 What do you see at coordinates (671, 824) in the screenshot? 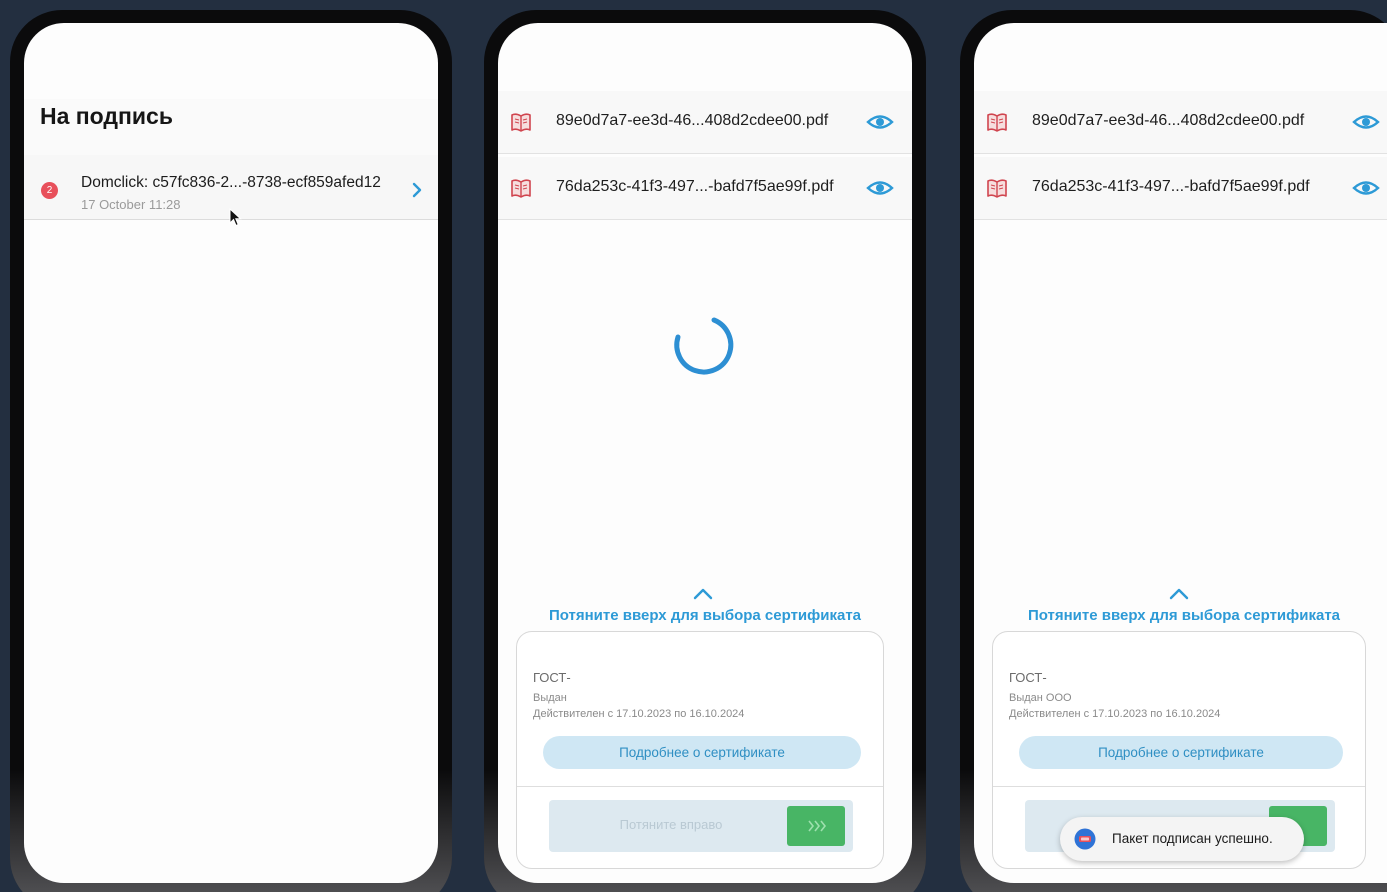
I see `swipe-label: Потяните вправо` at bounding box center [671, 824].